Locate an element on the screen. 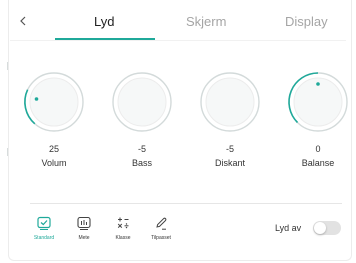 This screenshot has width=356, height=263. tab-display: Display is located at coordinates (306, 21).